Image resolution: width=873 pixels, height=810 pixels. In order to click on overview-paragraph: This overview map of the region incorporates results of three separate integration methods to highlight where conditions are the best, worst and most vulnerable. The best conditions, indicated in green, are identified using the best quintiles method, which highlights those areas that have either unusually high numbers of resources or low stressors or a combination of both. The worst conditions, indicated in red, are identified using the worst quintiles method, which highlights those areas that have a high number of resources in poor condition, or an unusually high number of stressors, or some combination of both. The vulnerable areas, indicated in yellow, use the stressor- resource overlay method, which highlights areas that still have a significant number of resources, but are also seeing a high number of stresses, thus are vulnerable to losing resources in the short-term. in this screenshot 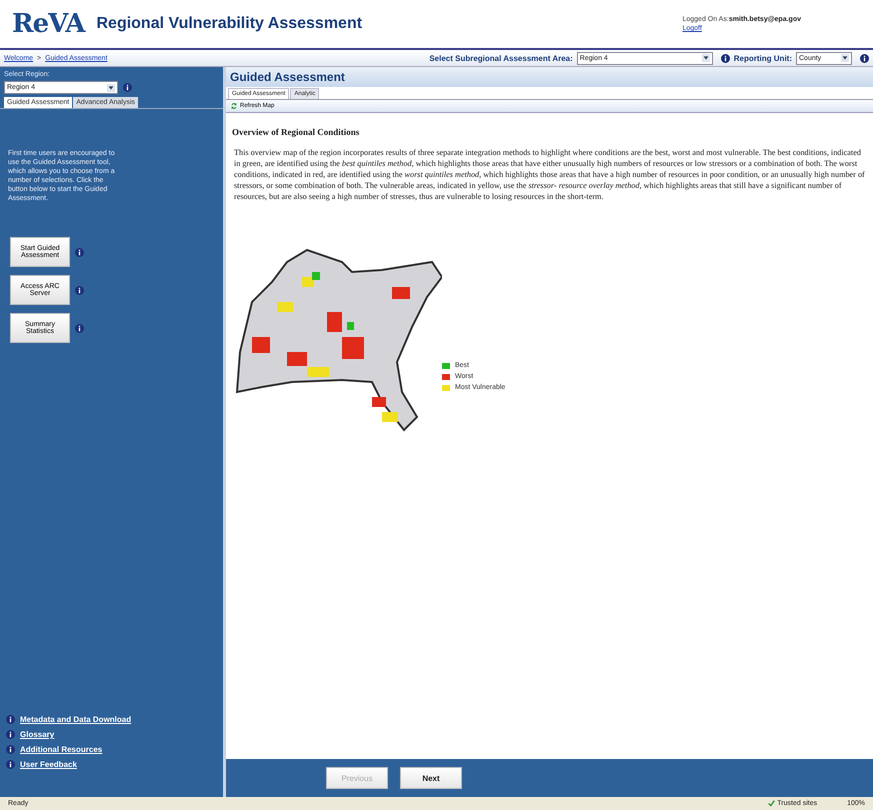, I will do `click(549, 174)`.